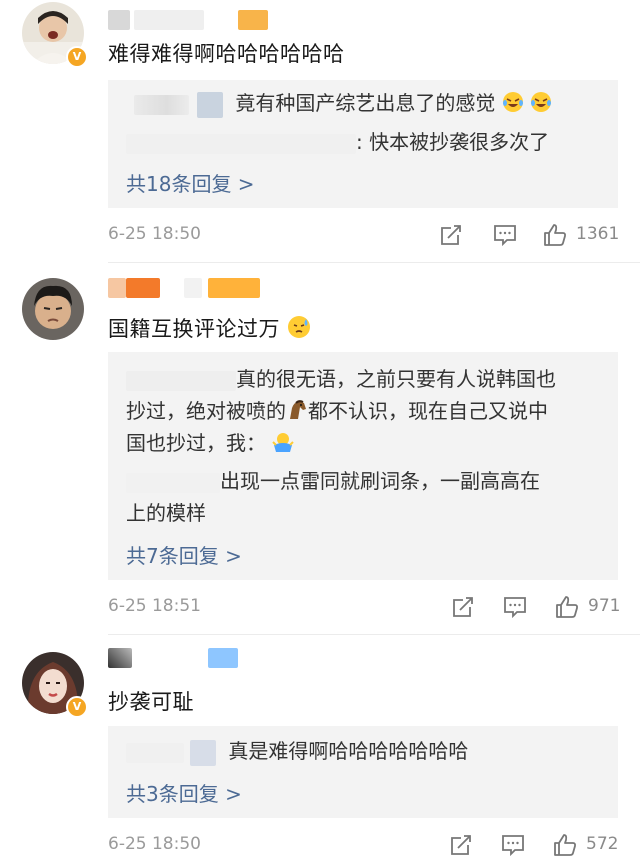 The height and width of the screenshot is (860, 640). I want to click on reply-item-continued: 上的模样, so click(166, 513).